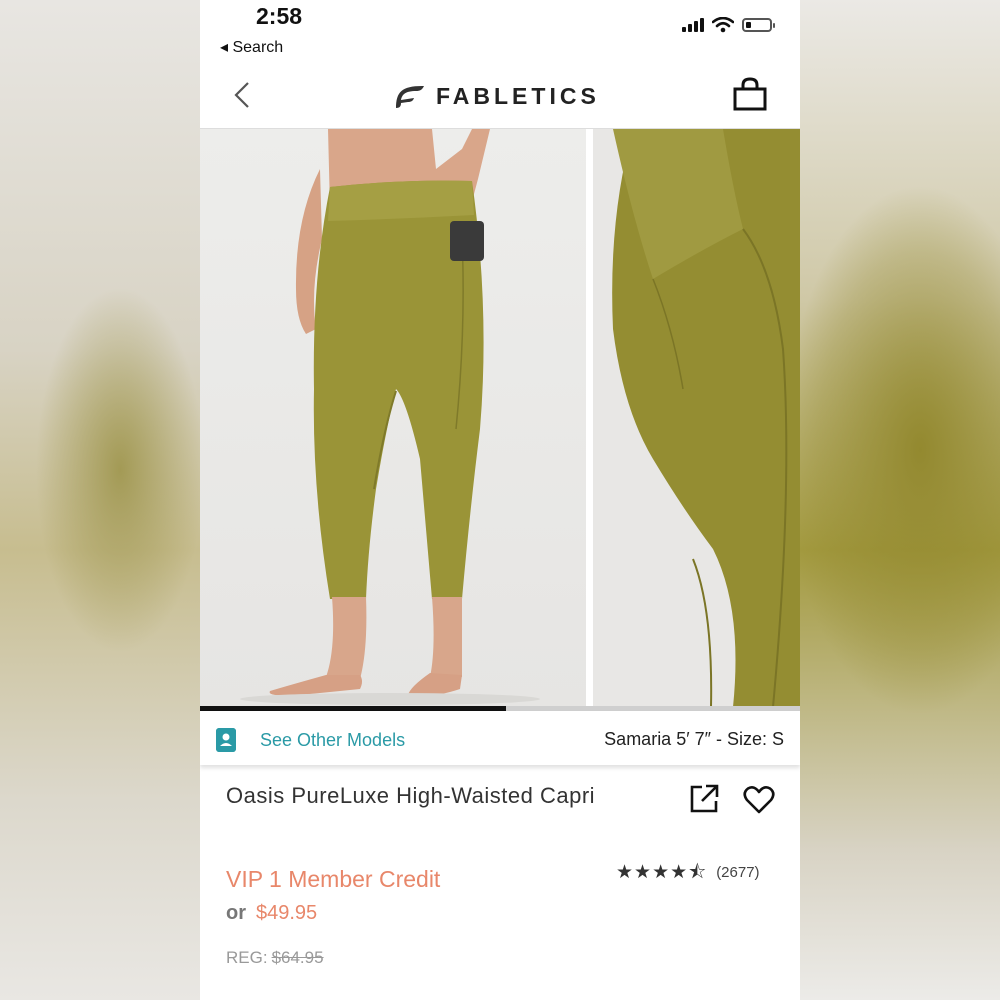 Image resolution: width=1000 pixels, height=1000 pixels. I want to click on shopping-bag-icon, so click(750, 94).